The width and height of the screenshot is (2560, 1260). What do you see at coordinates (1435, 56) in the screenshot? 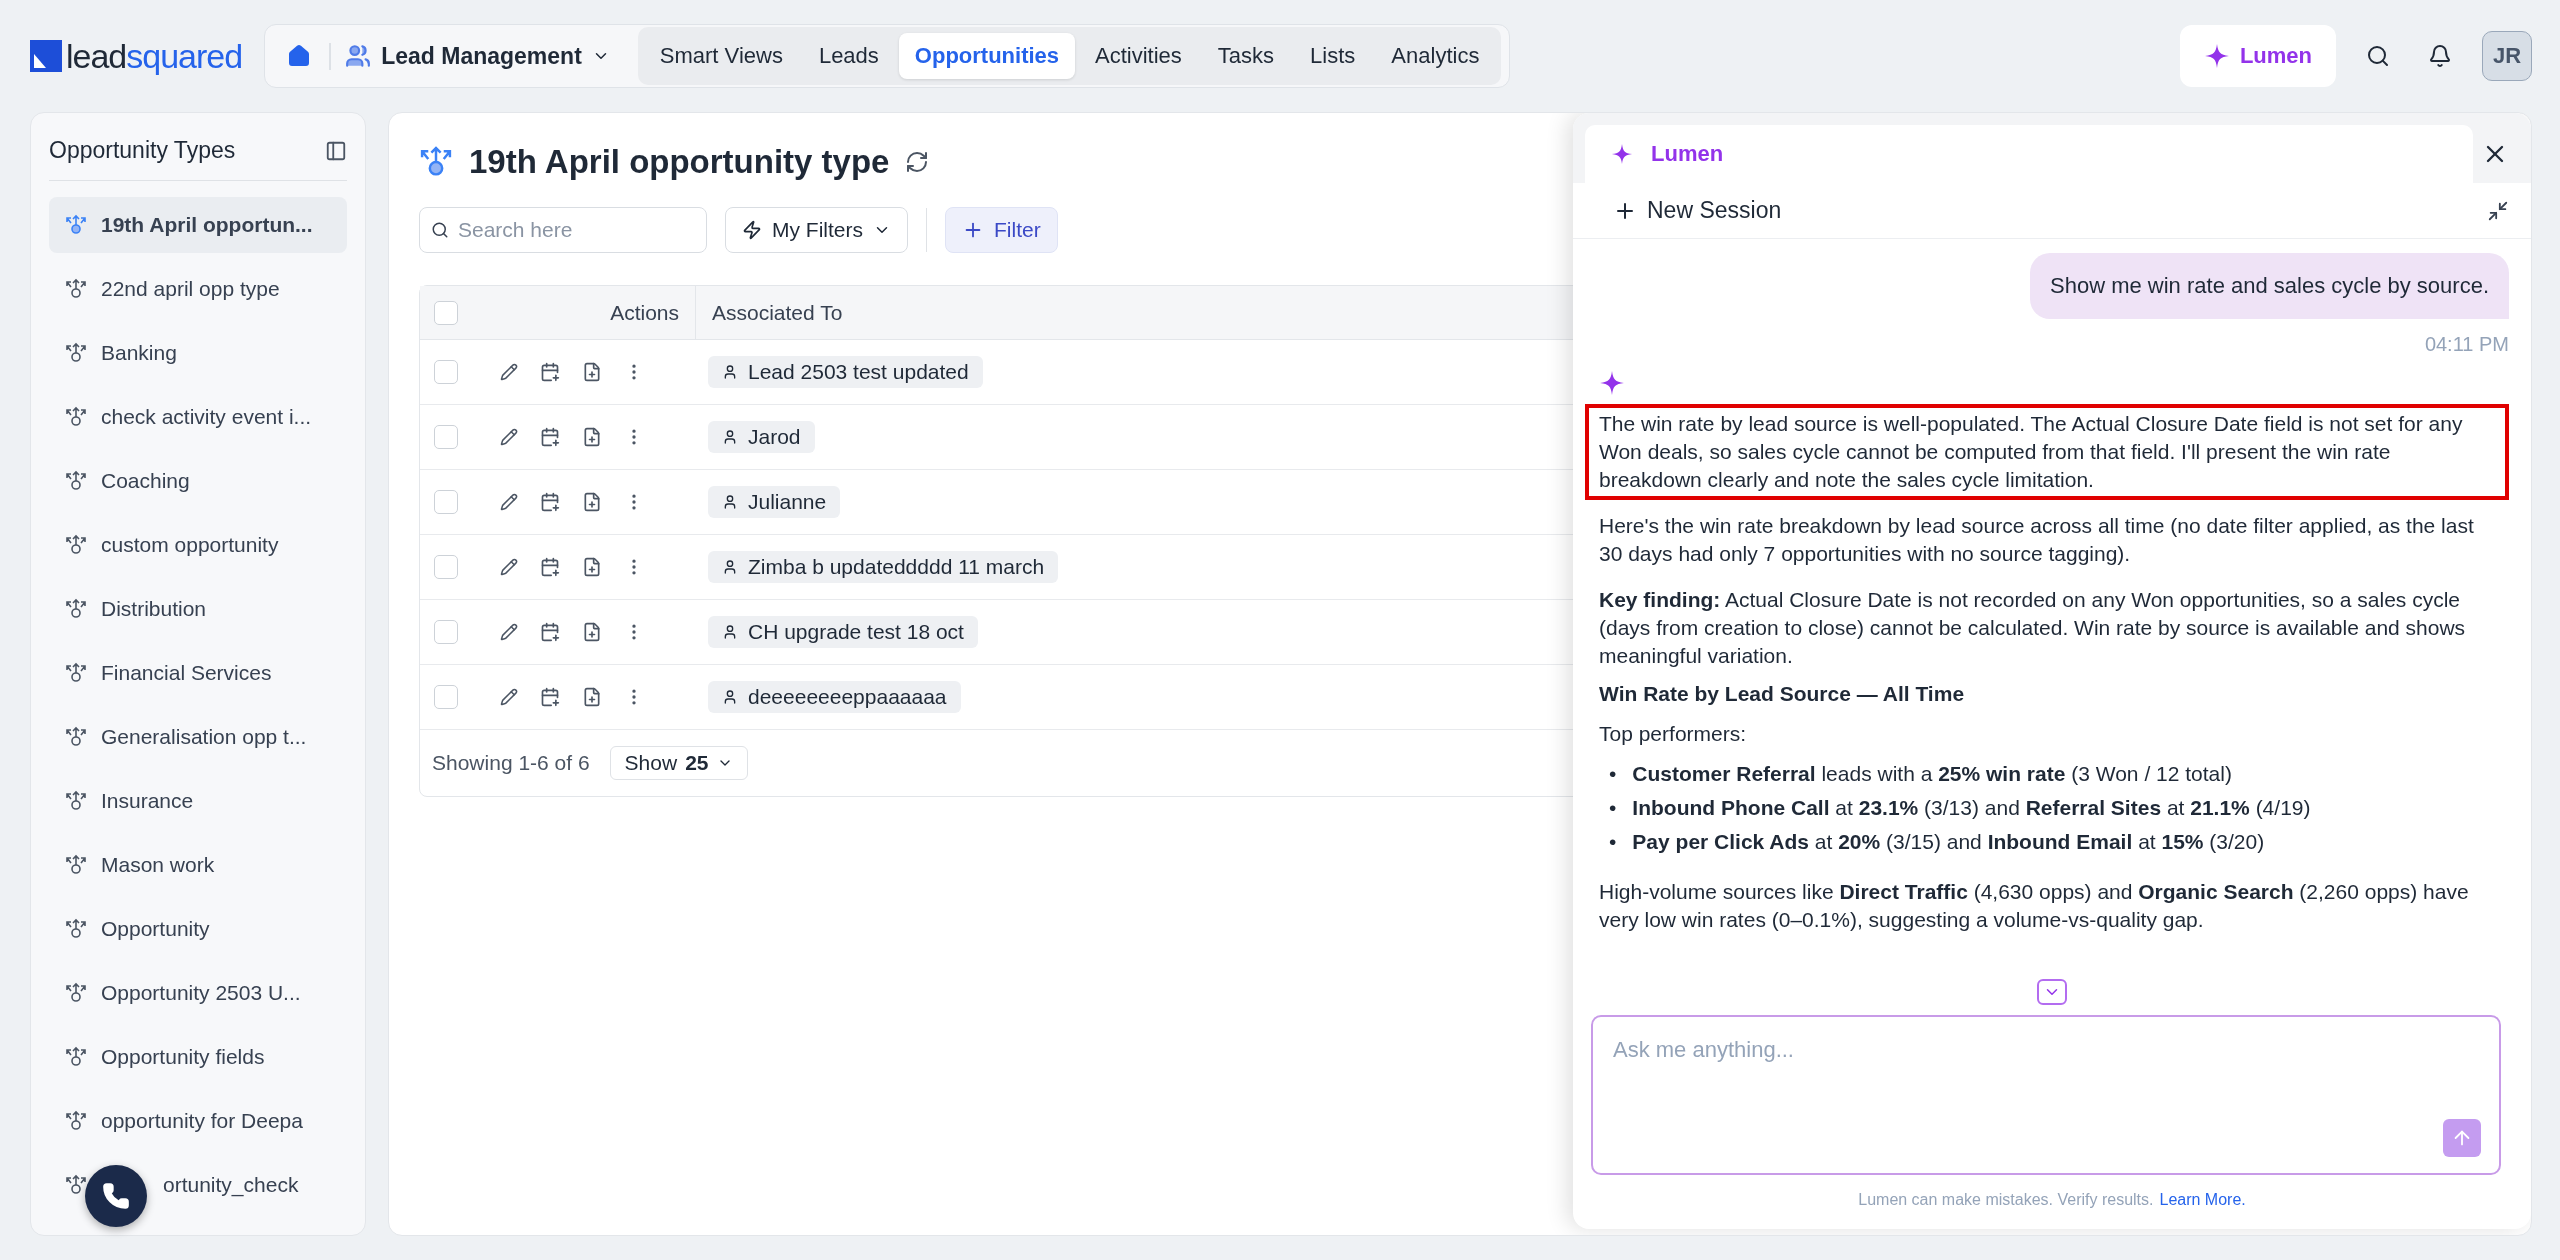
I see `nav-tab: Analytics` at bounding box center [1435, 56].